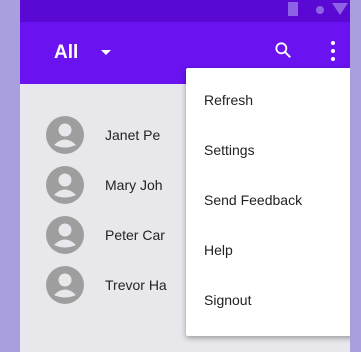  Describe the element at coordinates (268, 251) in the screenshot. I see `menu-item-help: Help` at that location.